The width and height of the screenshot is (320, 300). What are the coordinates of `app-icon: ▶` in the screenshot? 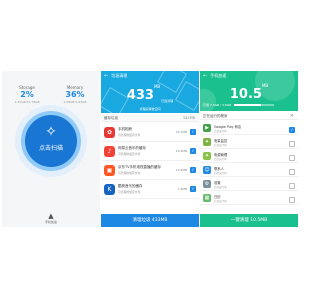 It's located at (207, 128).